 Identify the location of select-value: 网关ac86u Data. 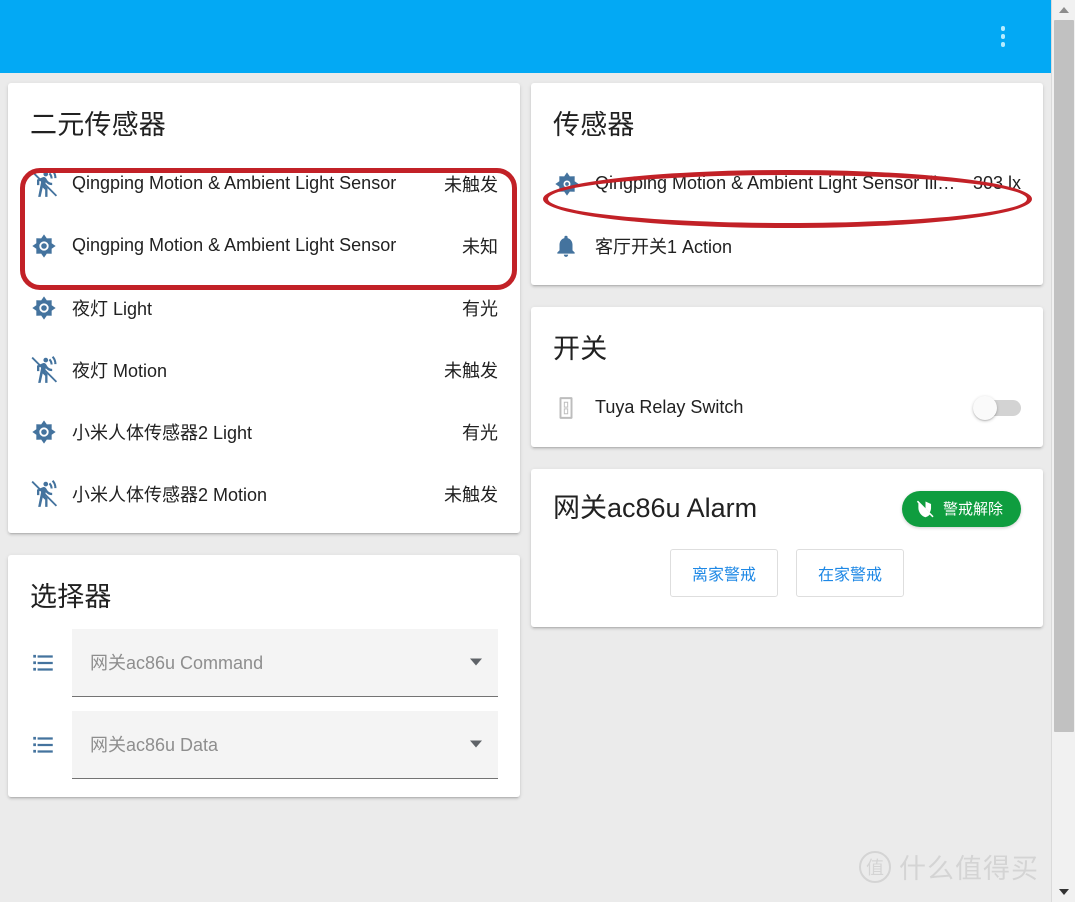
(154, 745).